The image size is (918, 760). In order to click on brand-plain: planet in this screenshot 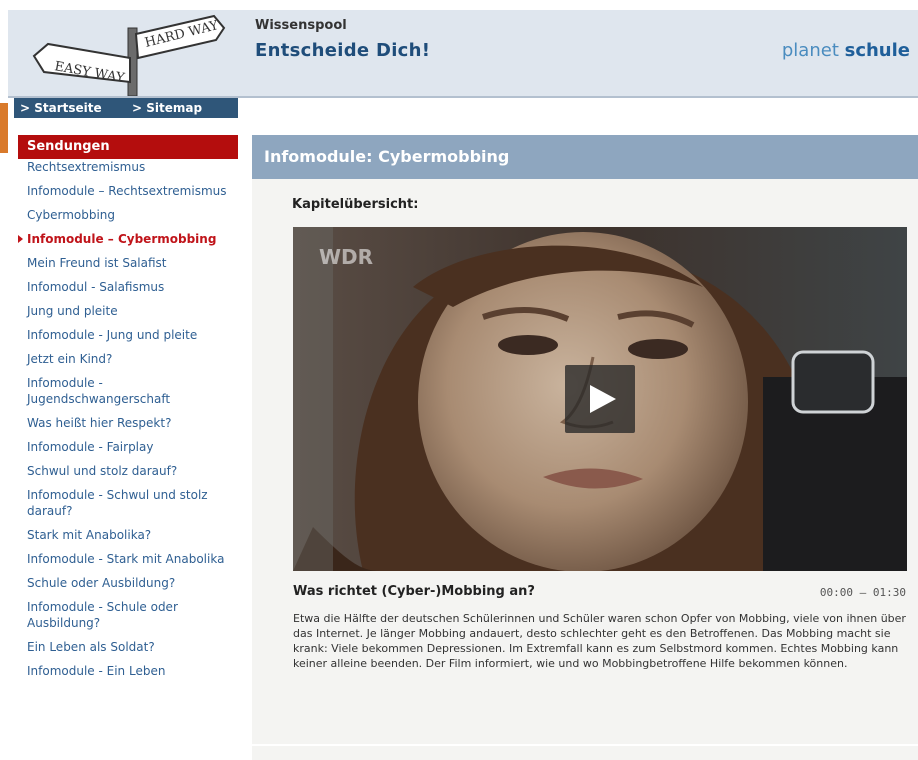, I will do `click(810, 50)`.